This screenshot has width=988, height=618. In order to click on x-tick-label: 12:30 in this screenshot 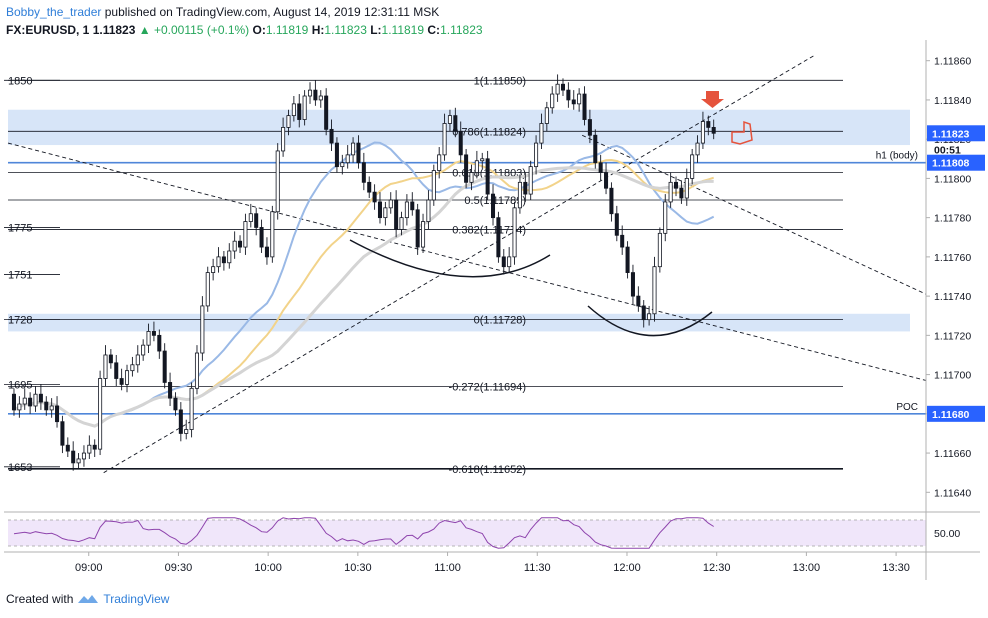, I will do `click(717, 568)`.